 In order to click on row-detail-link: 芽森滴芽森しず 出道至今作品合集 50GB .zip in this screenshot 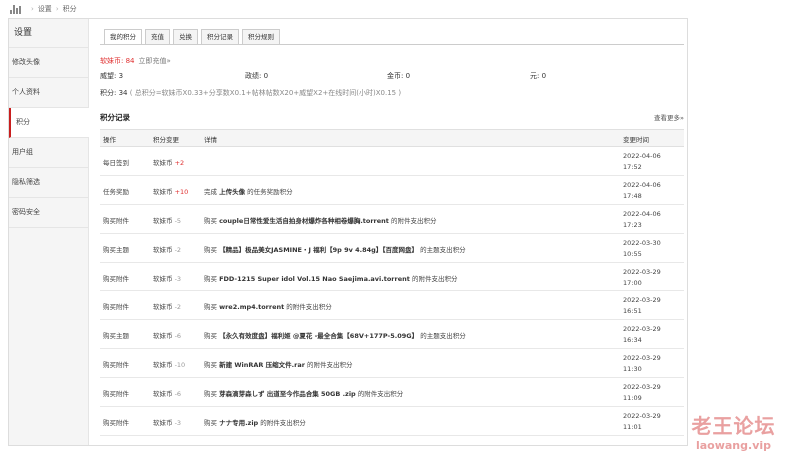, I will do `click(287, 394)`.